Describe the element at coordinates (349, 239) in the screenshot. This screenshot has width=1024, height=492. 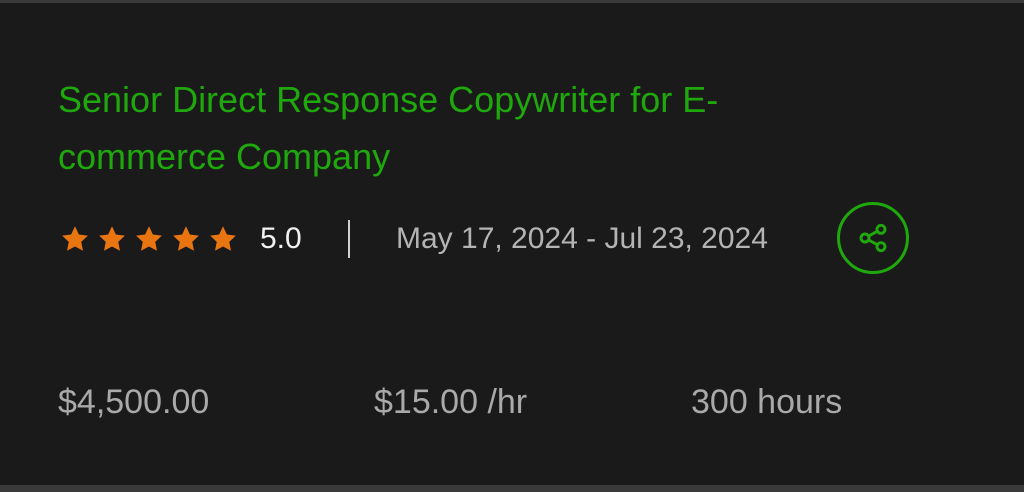
I see `divider` at that location.